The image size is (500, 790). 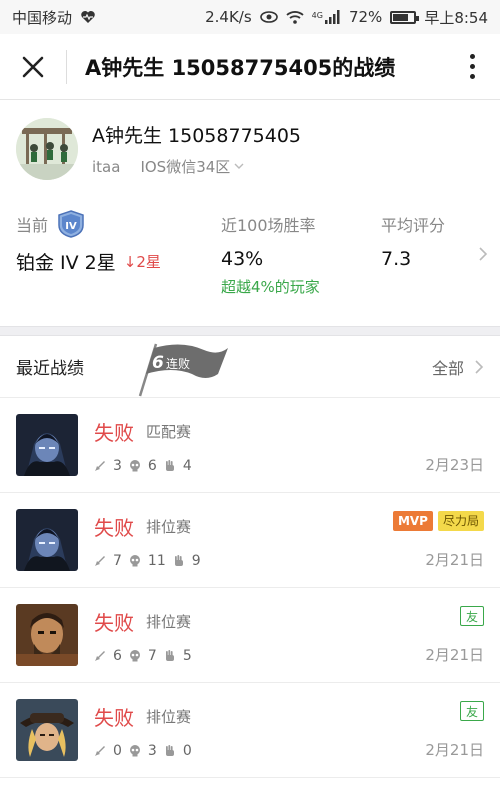 I want to click on view-all-button: 全部, so click(x=458, y=367).